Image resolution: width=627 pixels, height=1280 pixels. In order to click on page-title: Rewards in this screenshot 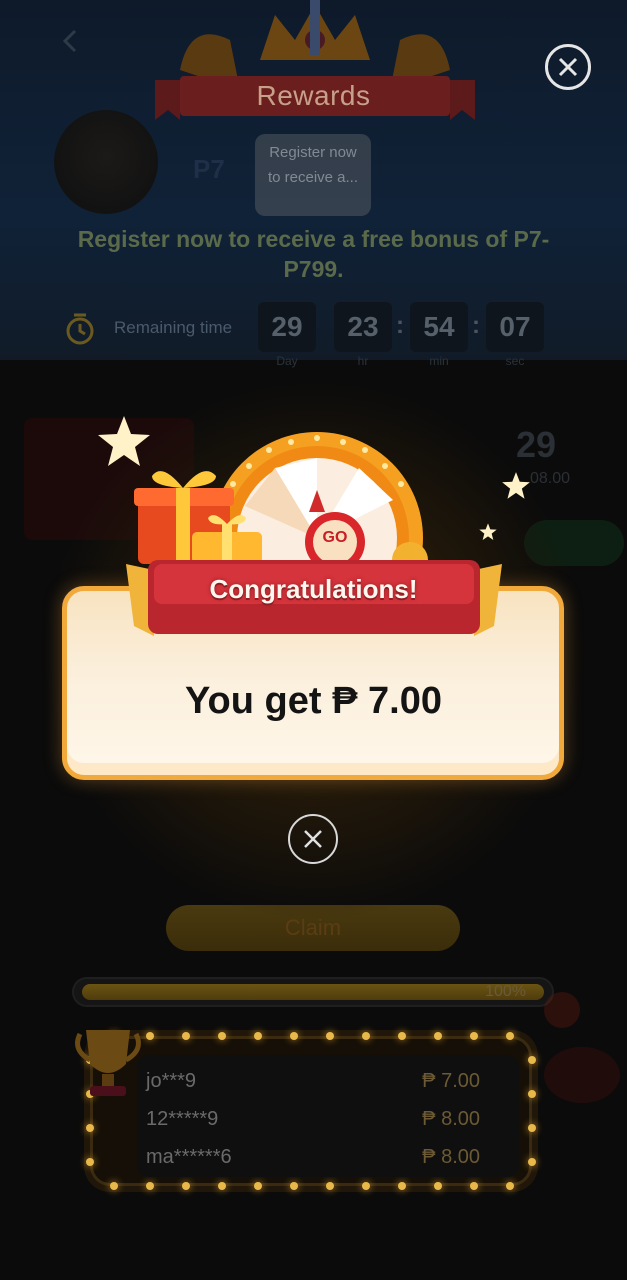, I will do `click(313, 95)`.